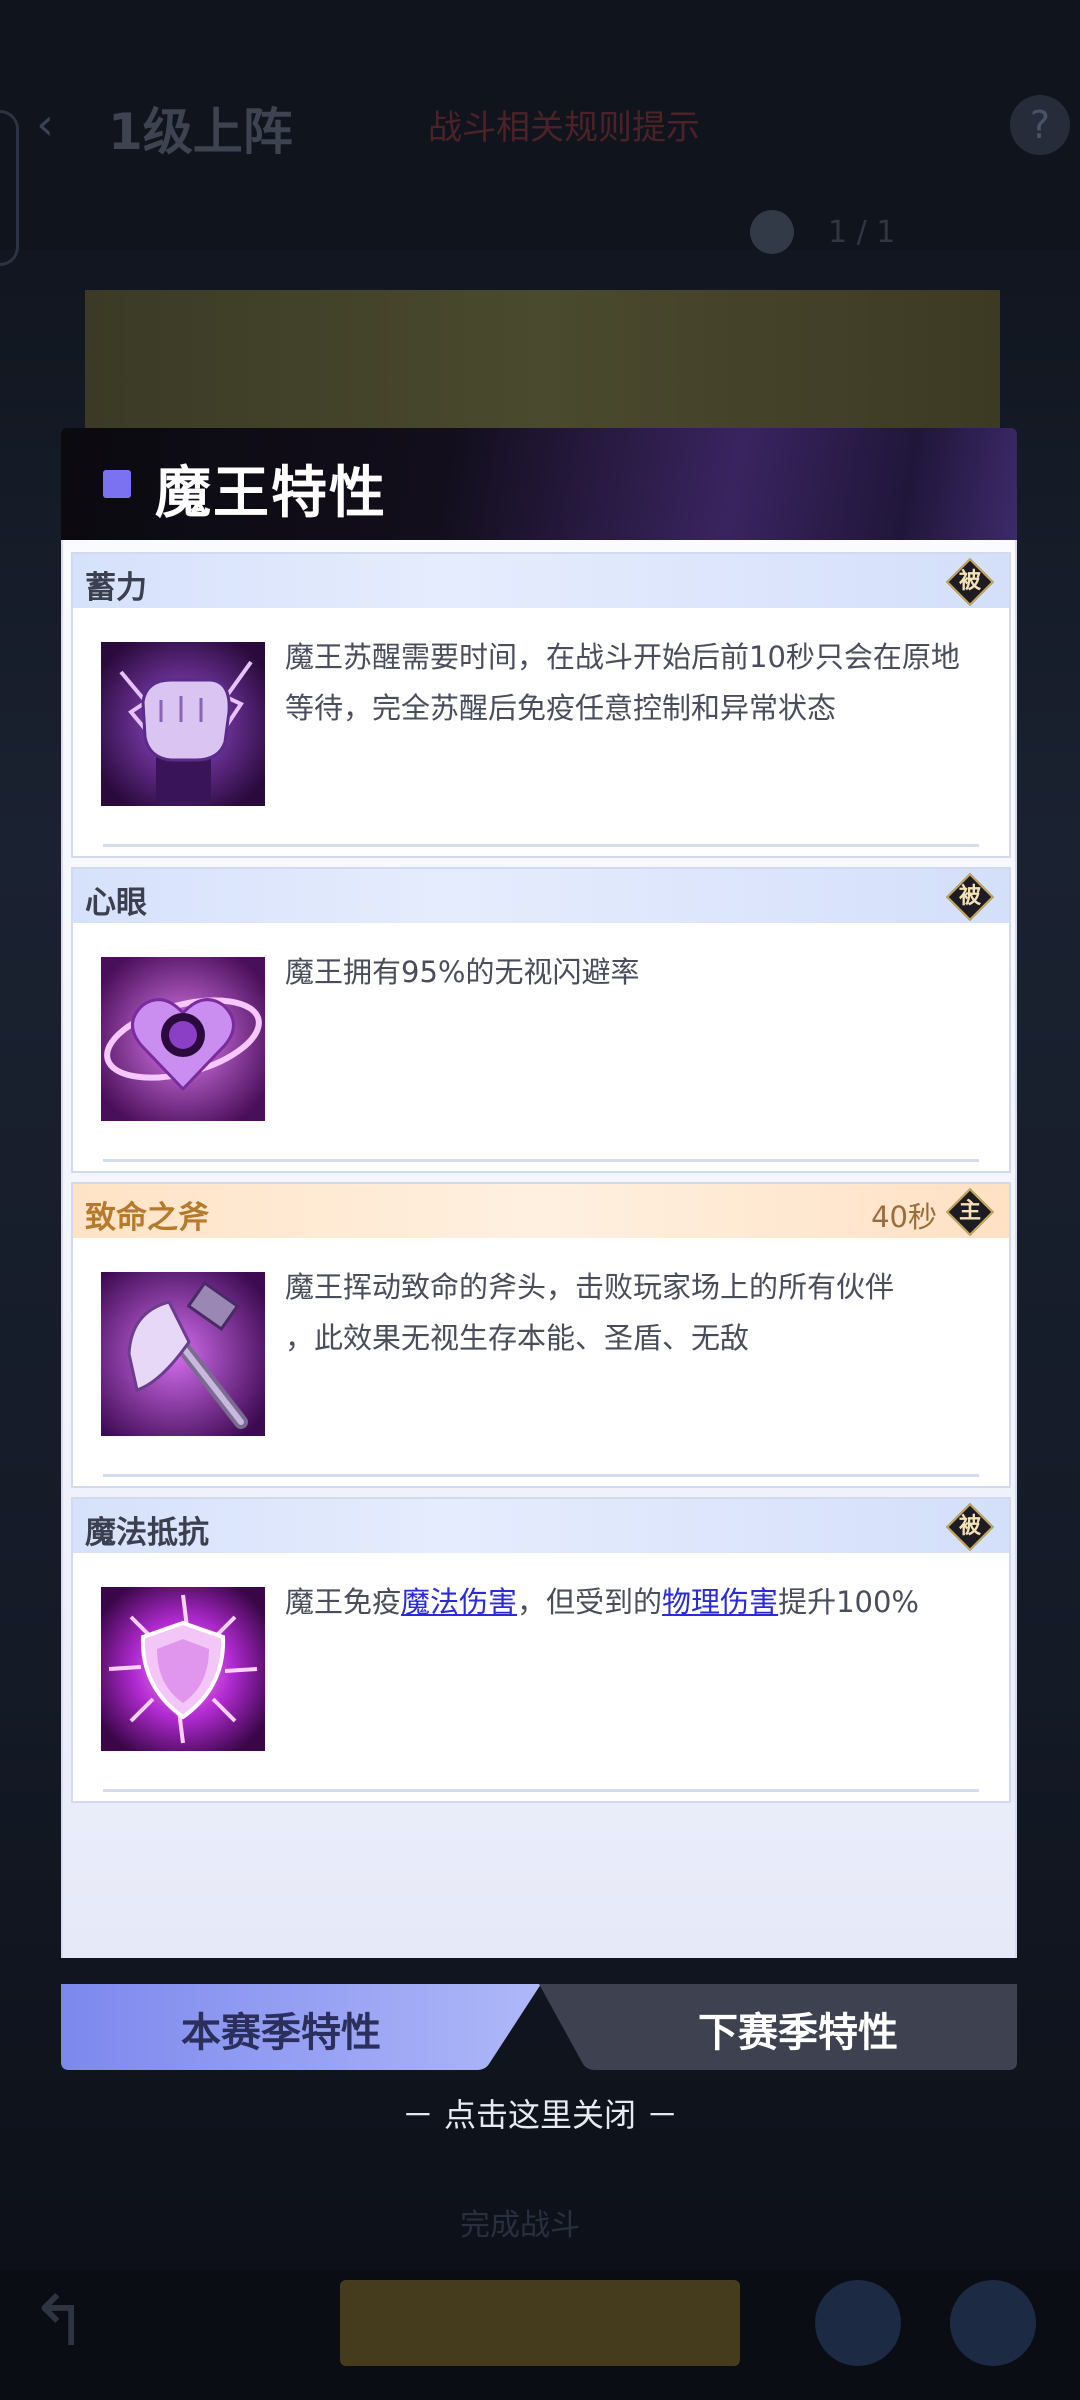 This screenshot has width=1080, height=2400. I want to click on background-battlefield, so click(542, 360).